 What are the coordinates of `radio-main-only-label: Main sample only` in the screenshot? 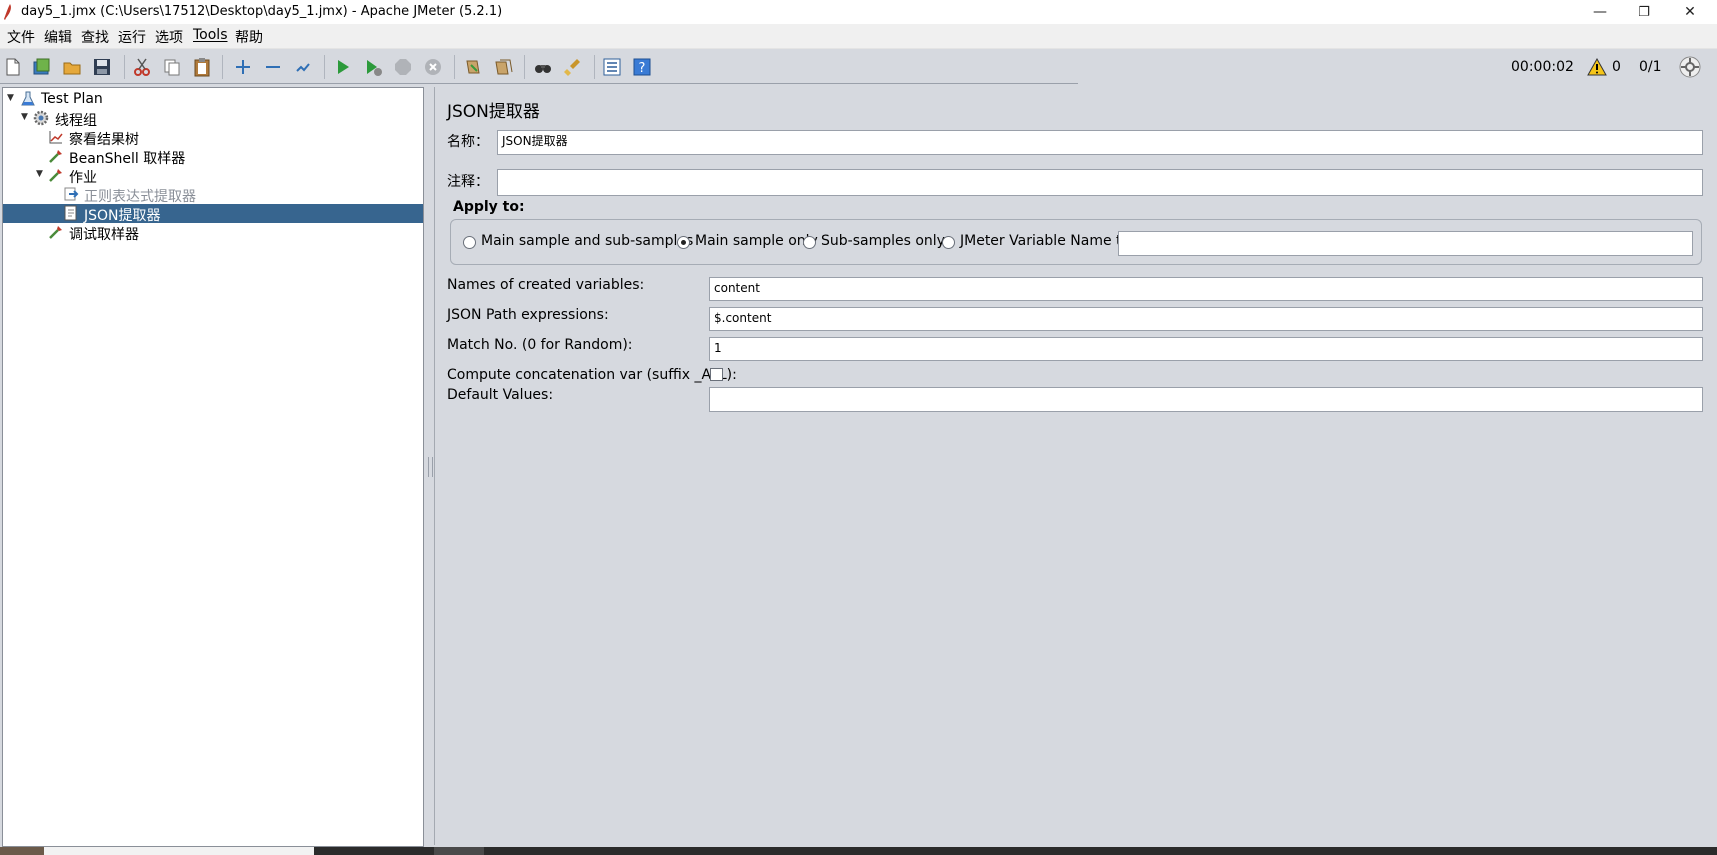 It's located at (756, 241).